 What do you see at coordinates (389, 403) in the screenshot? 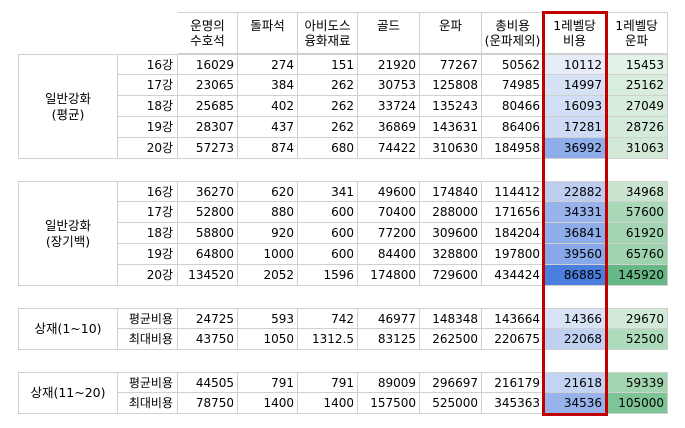
I see `table-cell: 157500` at bounding box center [389, 403].